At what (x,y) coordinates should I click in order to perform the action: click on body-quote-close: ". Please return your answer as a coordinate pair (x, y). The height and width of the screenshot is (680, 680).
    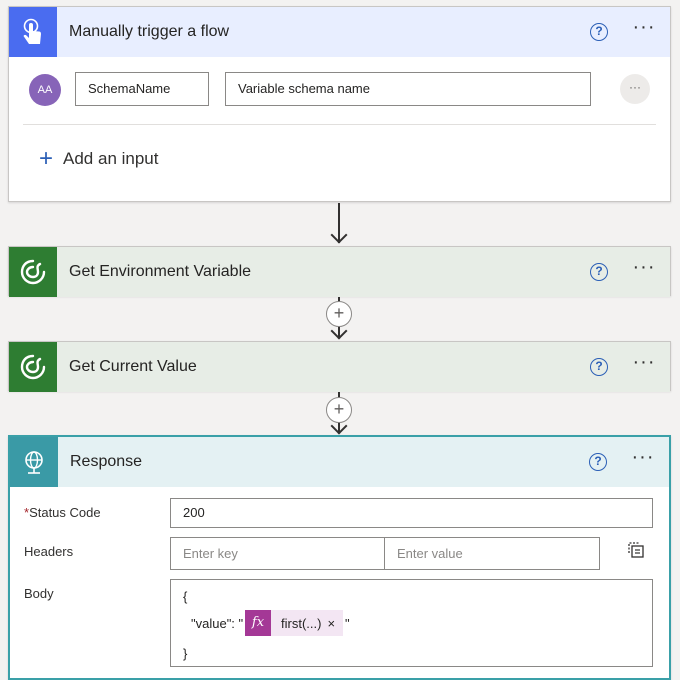
    Looking at the image, I should click on (347, 623).